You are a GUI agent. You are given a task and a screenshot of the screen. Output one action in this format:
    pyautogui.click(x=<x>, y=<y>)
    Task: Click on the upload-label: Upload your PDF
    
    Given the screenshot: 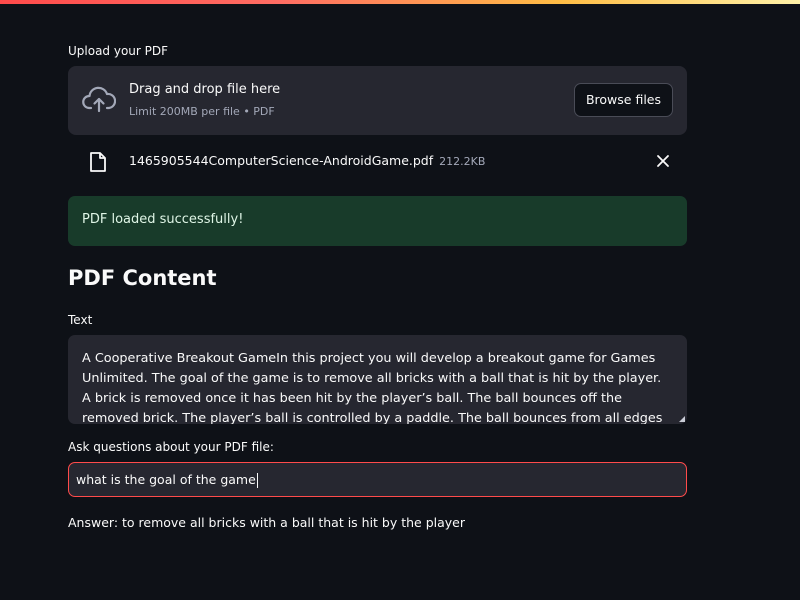 What is the action you would take?
    pyautogui.click(x=118, y=51)
    